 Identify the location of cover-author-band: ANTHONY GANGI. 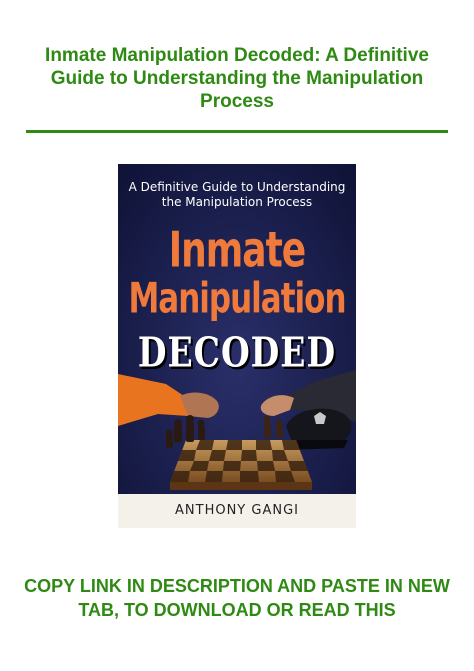
(237, 511).